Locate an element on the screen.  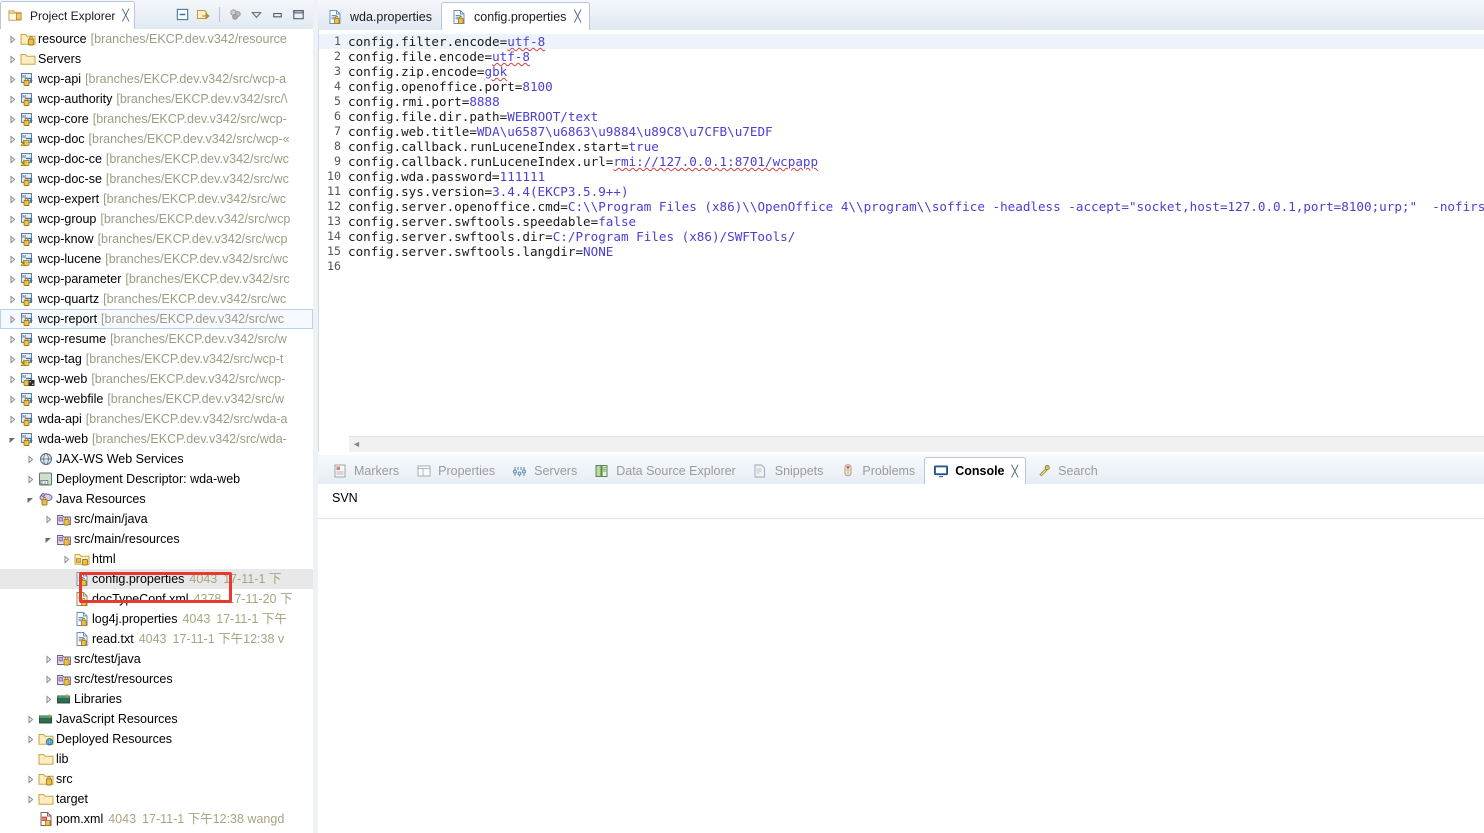
bottom-tab-search: Search is located at coordinates (1066, 471).